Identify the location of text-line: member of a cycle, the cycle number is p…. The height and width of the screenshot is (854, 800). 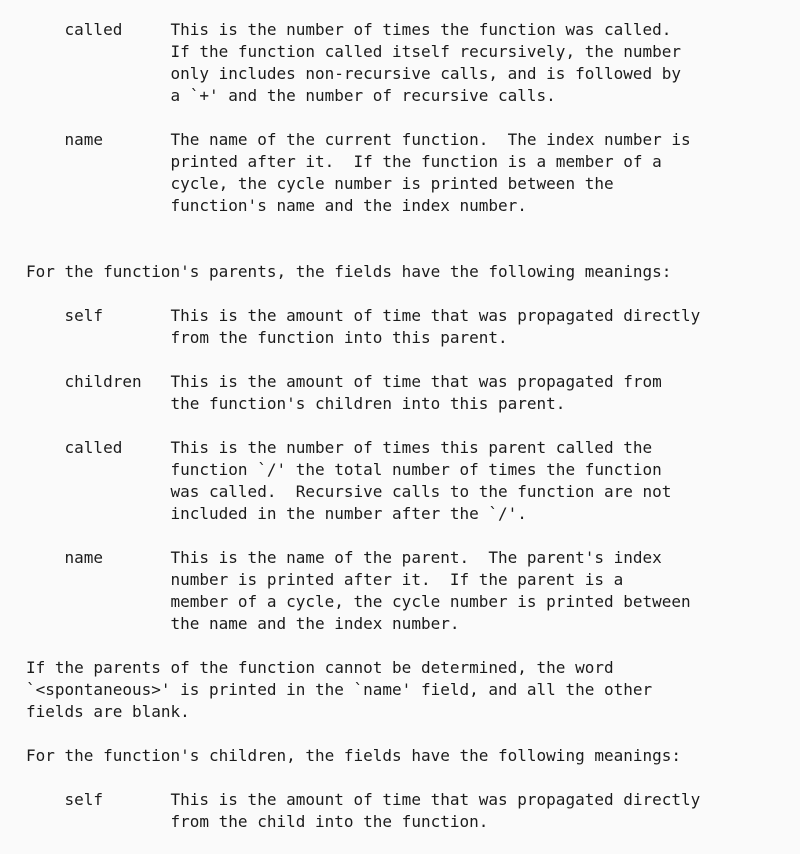
(358, 601).